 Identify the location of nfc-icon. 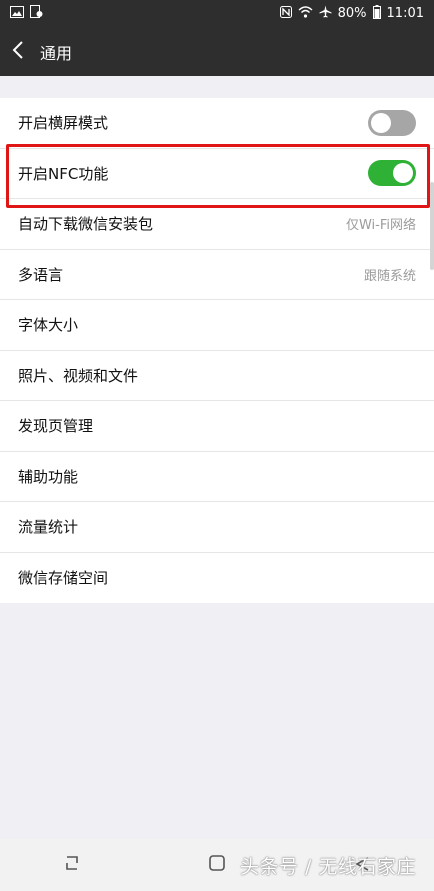
(285, 13).